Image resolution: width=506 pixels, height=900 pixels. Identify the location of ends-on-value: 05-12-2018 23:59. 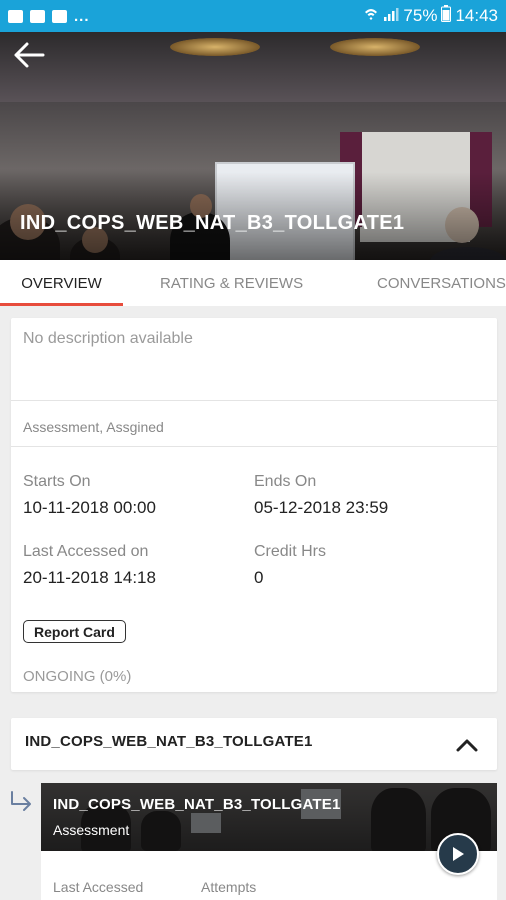
(321, 507).